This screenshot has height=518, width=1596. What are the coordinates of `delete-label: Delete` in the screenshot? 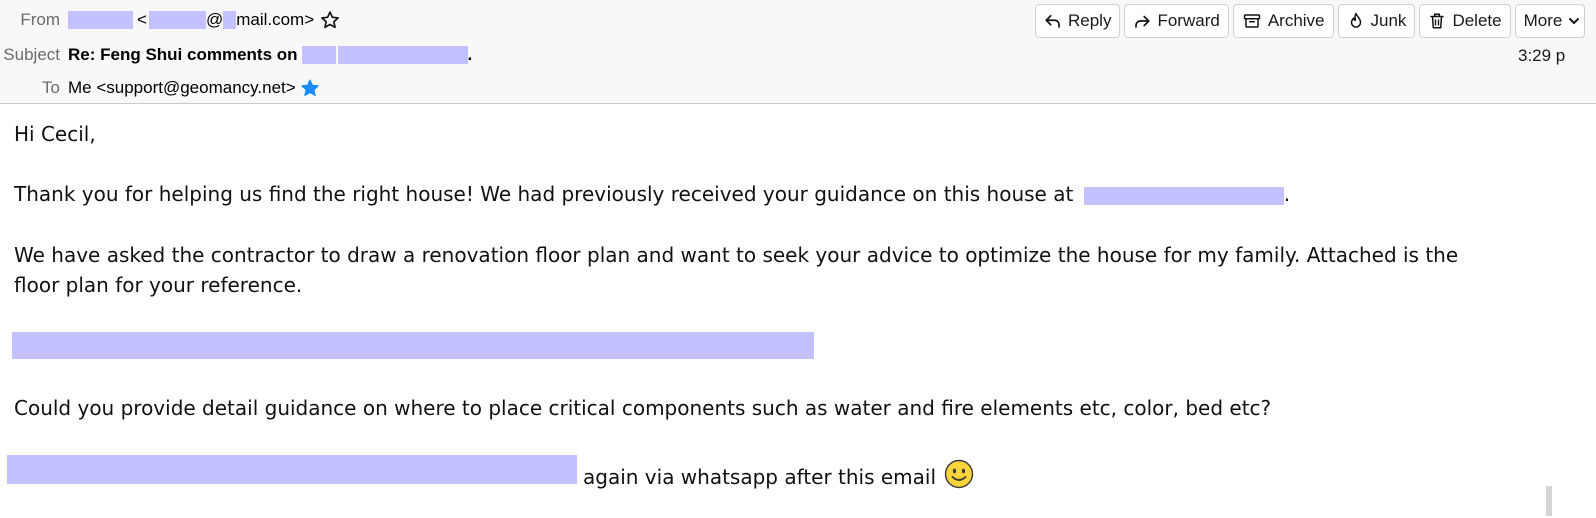 It's located at (1477, 20).